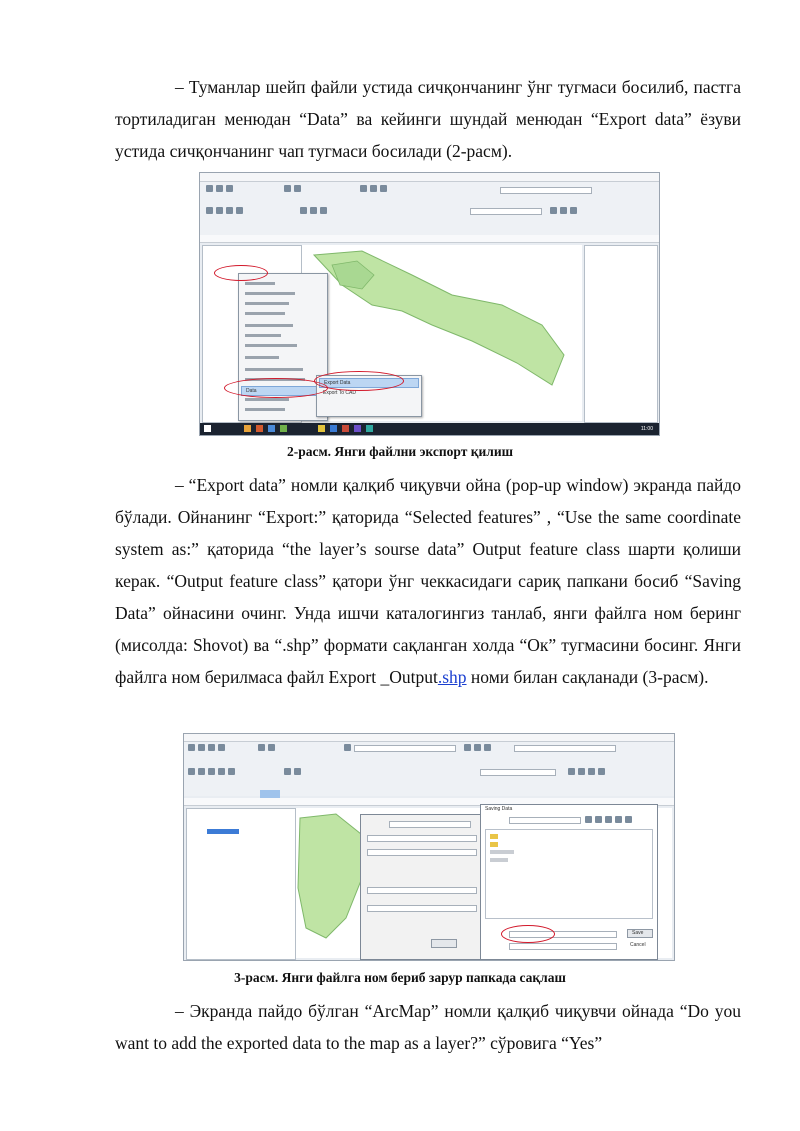 The height and width of the screenshot is (1131, 800). I want to click on highlight-ellipse-filename, so click(528, 934).